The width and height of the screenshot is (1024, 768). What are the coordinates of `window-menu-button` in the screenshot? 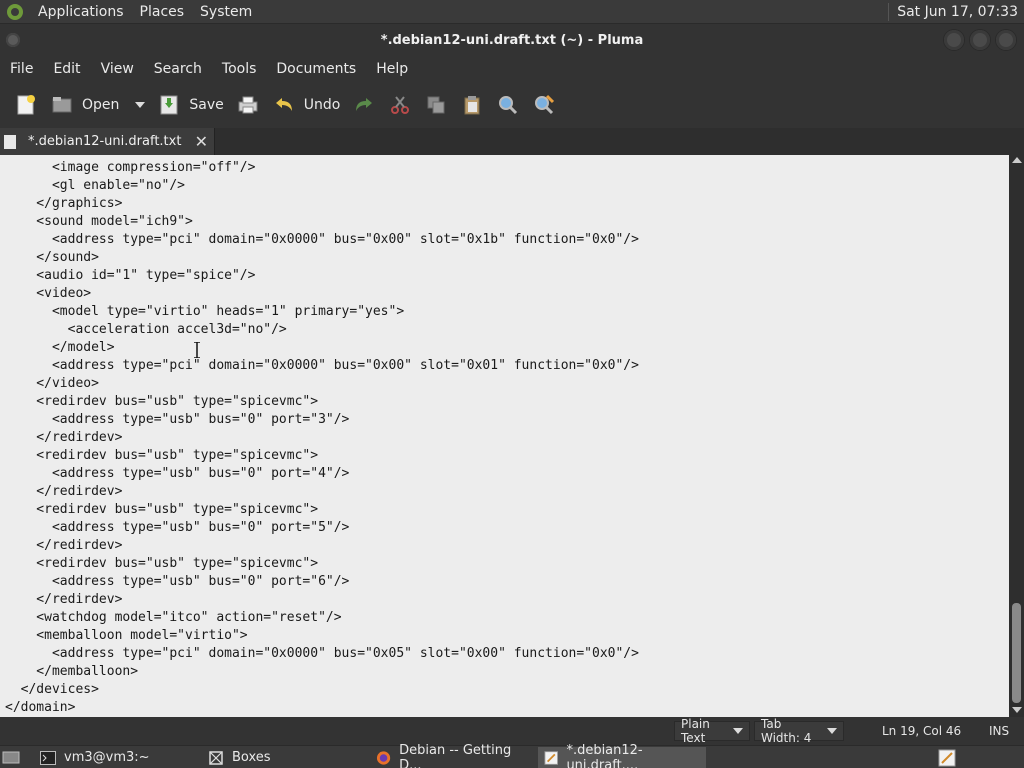 It's located at (13, 40).